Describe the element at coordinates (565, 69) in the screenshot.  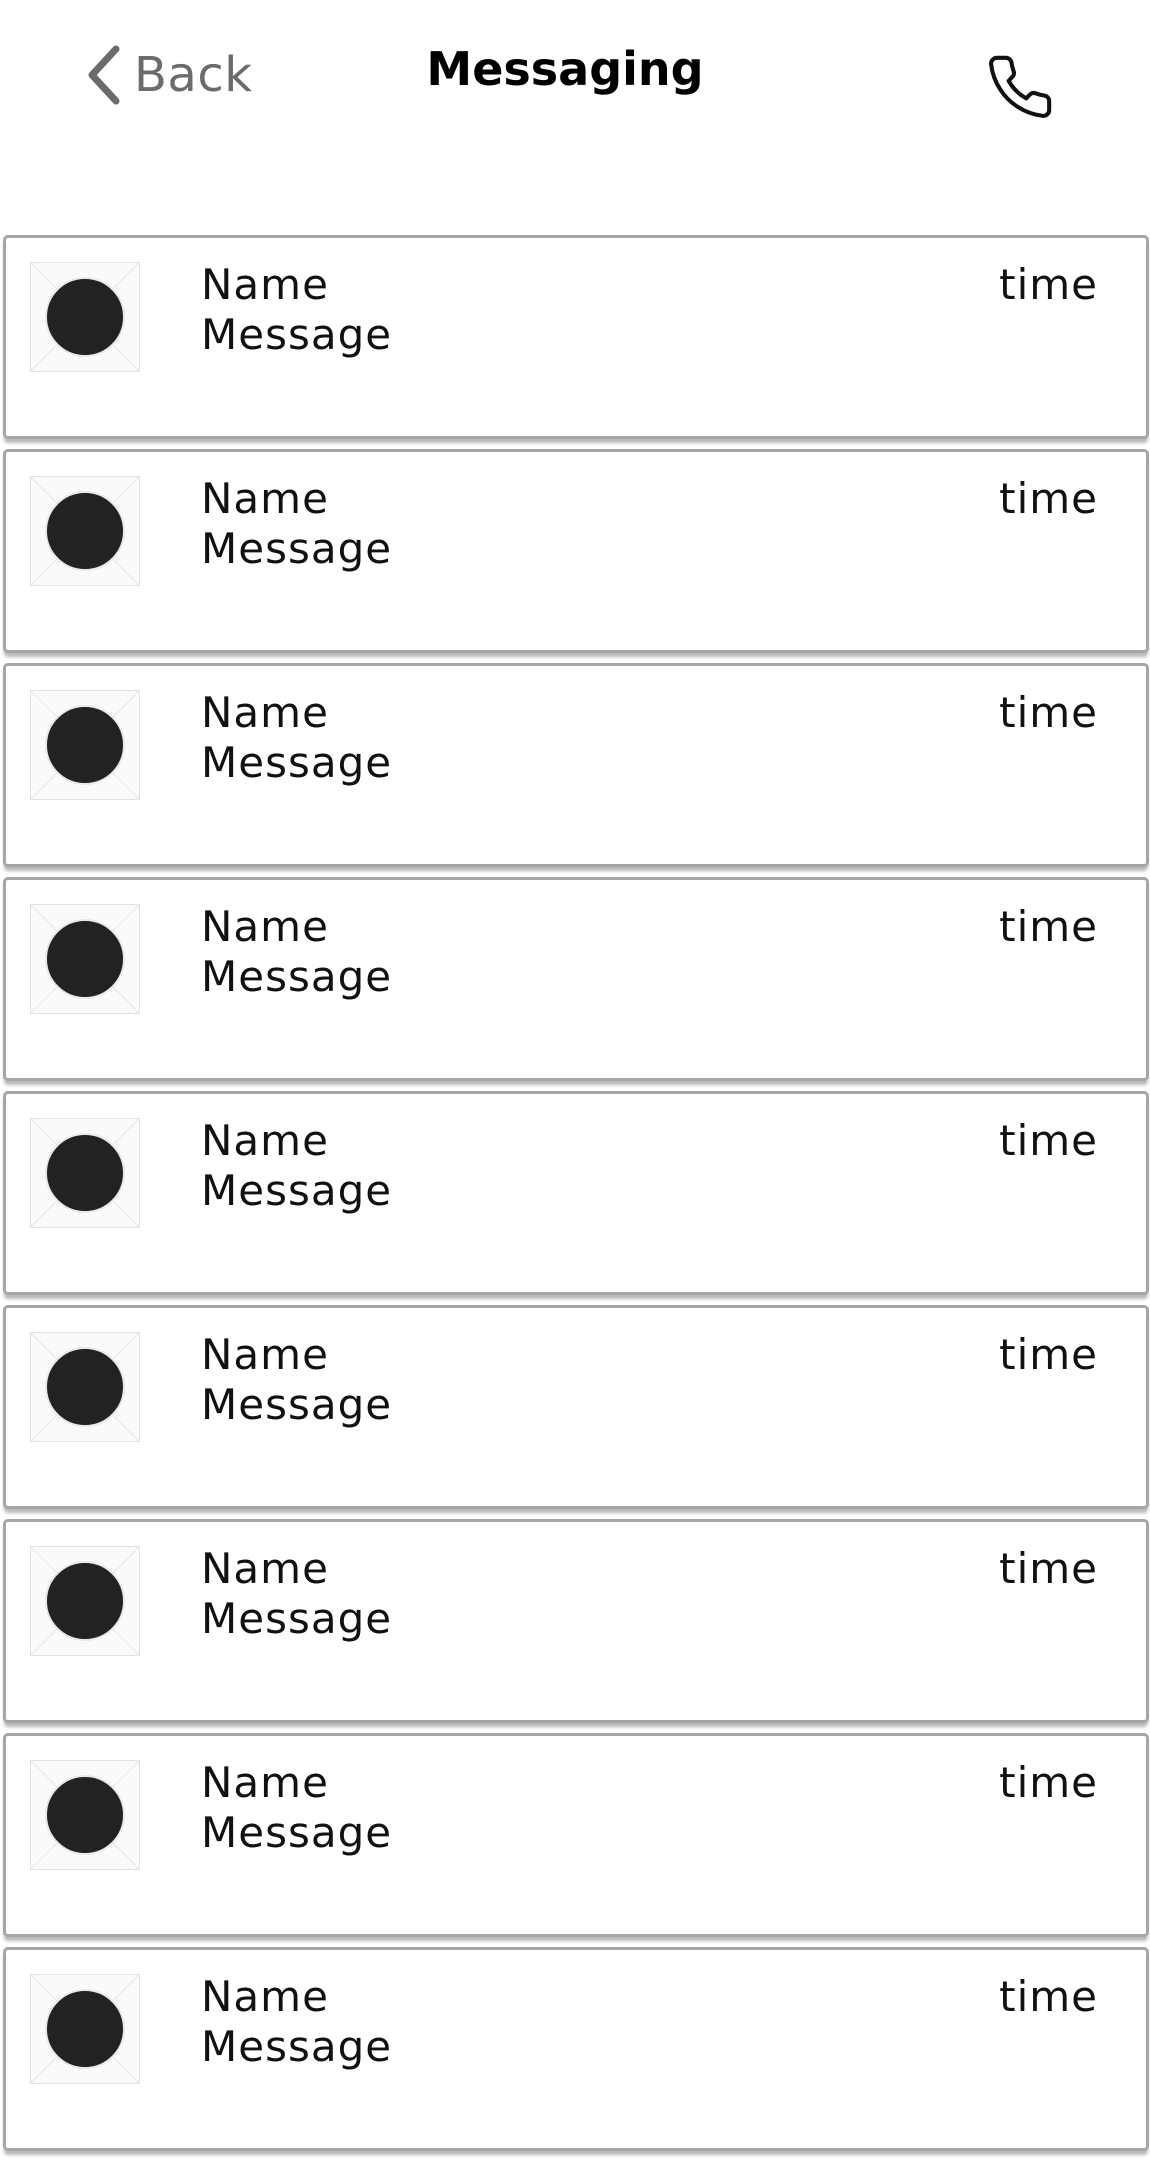
I see `page-title: Messaging` at that location.